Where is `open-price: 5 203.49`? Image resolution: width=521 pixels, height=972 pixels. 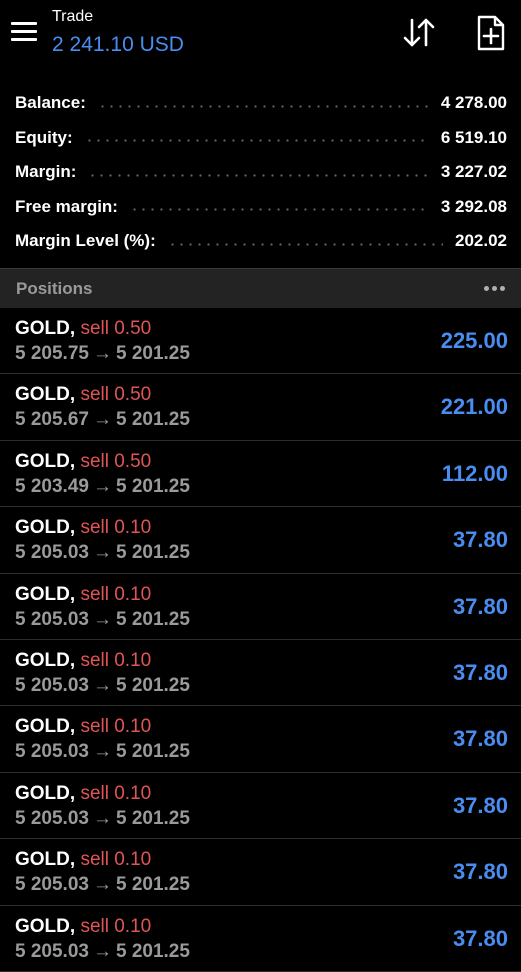 open-price: 5 203.49 is located at coordinates (52, 486).